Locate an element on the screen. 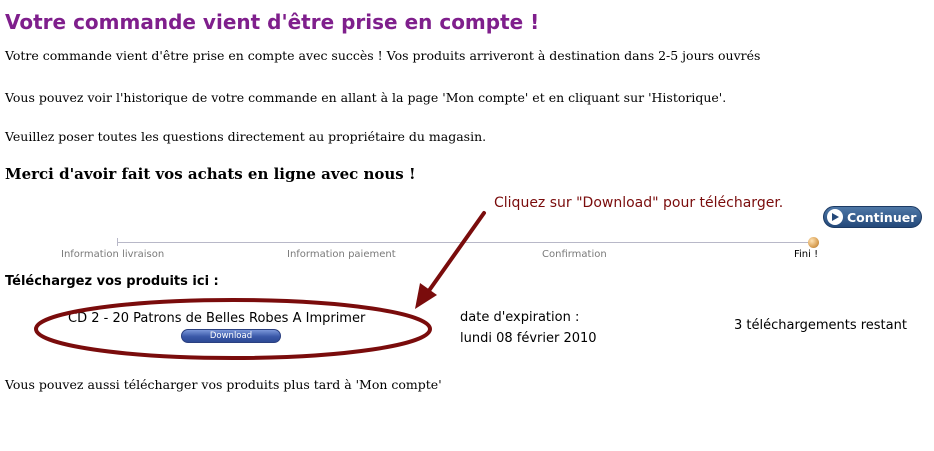 This screenshot has width=934, height=451. download-button: Download is located at coordinates (231, 336).